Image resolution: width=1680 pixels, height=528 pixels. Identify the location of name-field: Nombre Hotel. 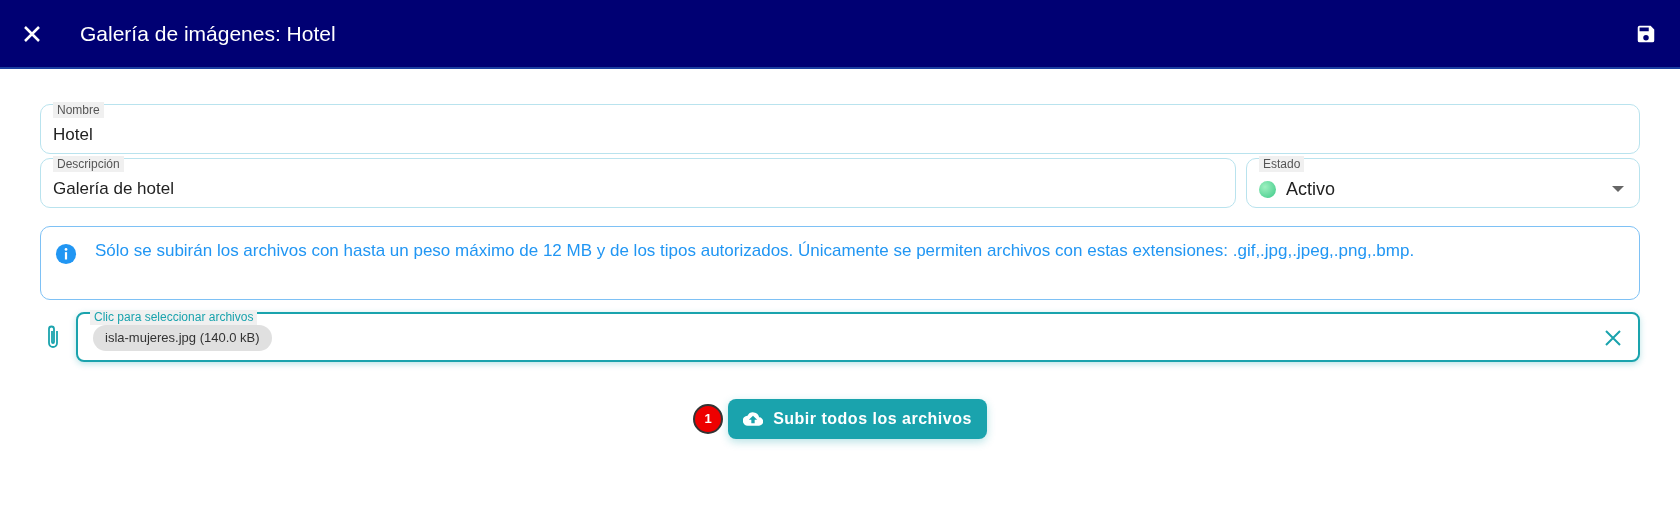
(840, 129).